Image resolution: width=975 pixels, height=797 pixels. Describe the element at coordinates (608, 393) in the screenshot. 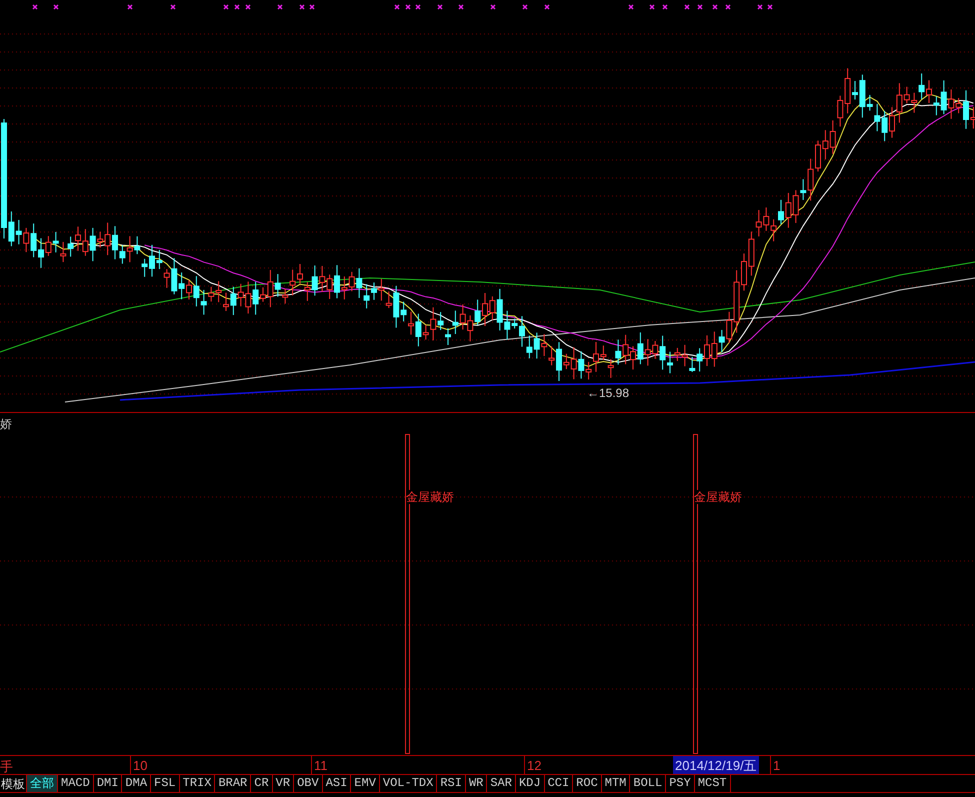

I see `low-price-label: ←15.98` at that location.